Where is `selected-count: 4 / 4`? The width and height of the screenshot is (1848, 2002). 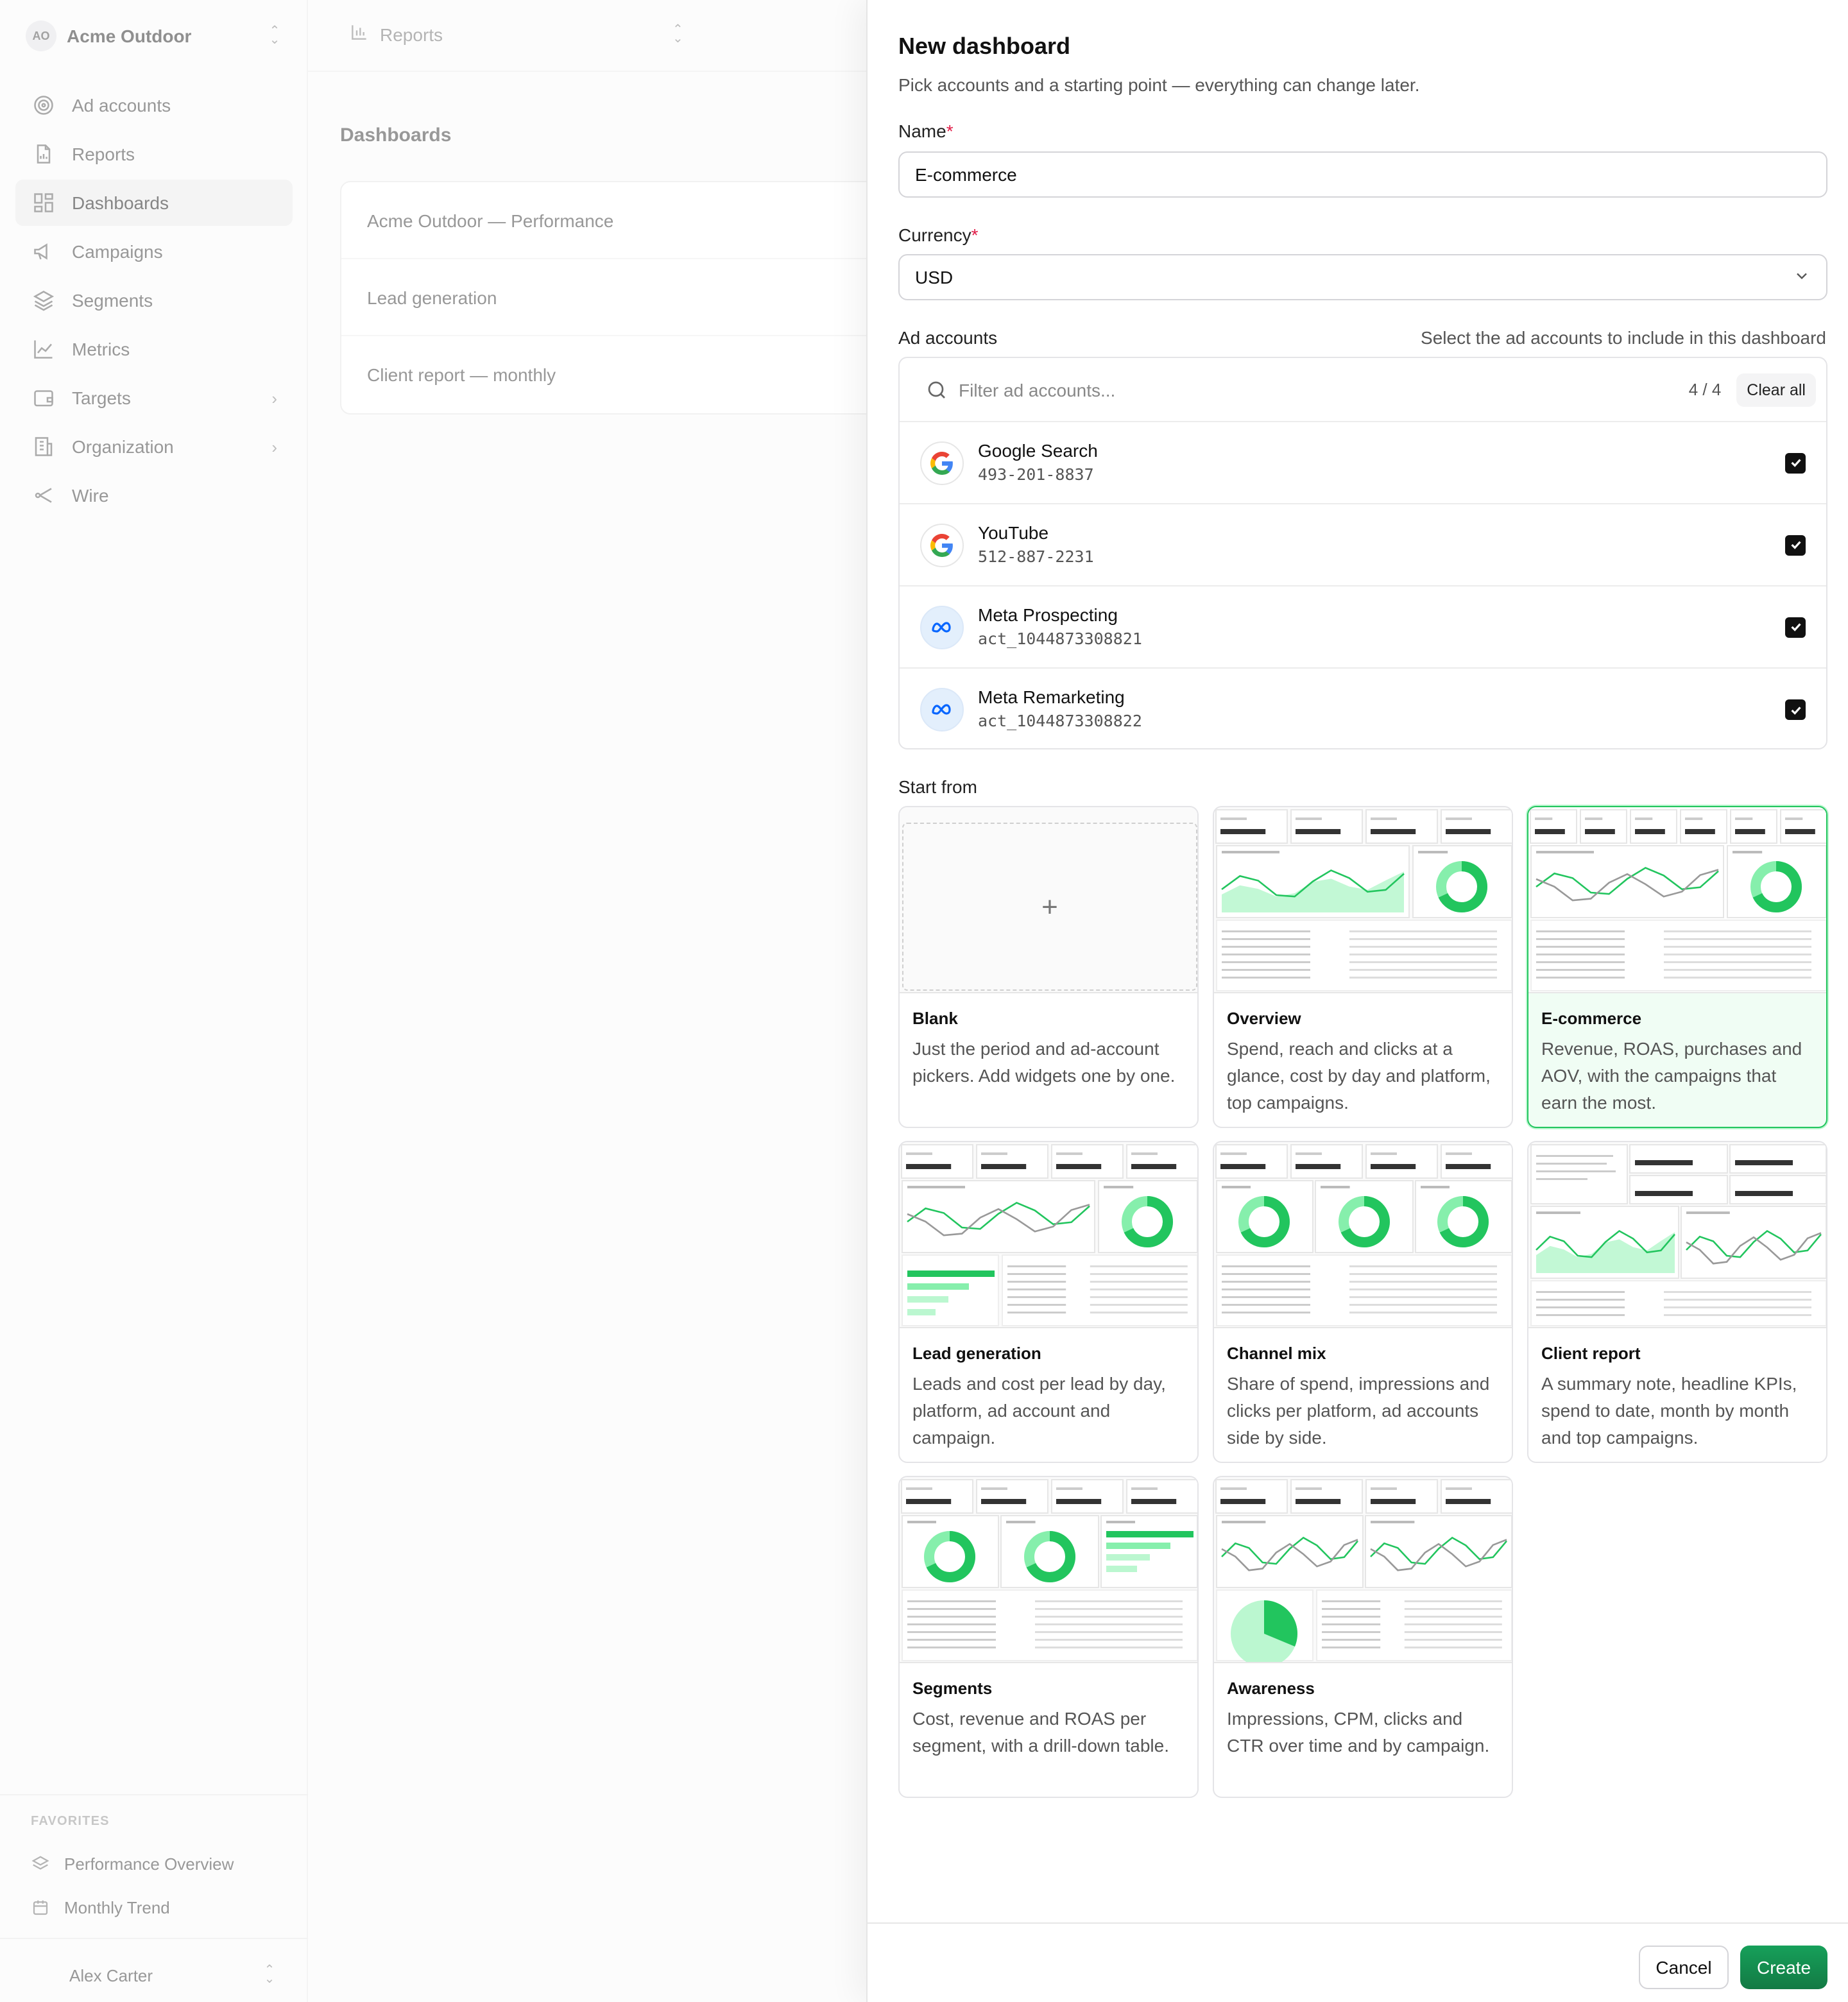 selected-count: 4 / 4 is located at coordinates (1705, 390).